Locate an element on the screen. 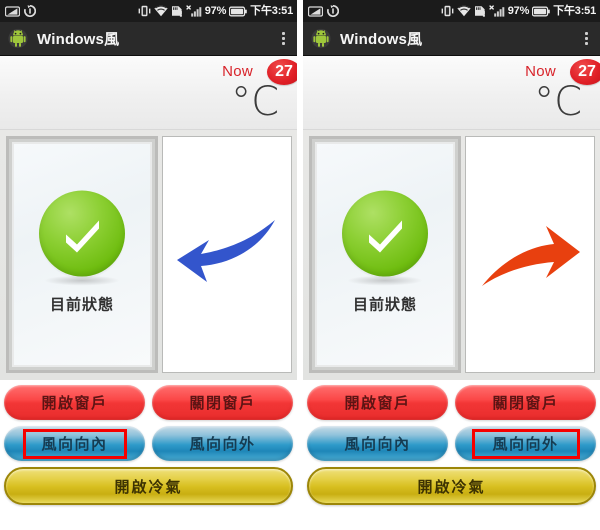  curved-arrow-left-icon is located at coordinates (226, 250).